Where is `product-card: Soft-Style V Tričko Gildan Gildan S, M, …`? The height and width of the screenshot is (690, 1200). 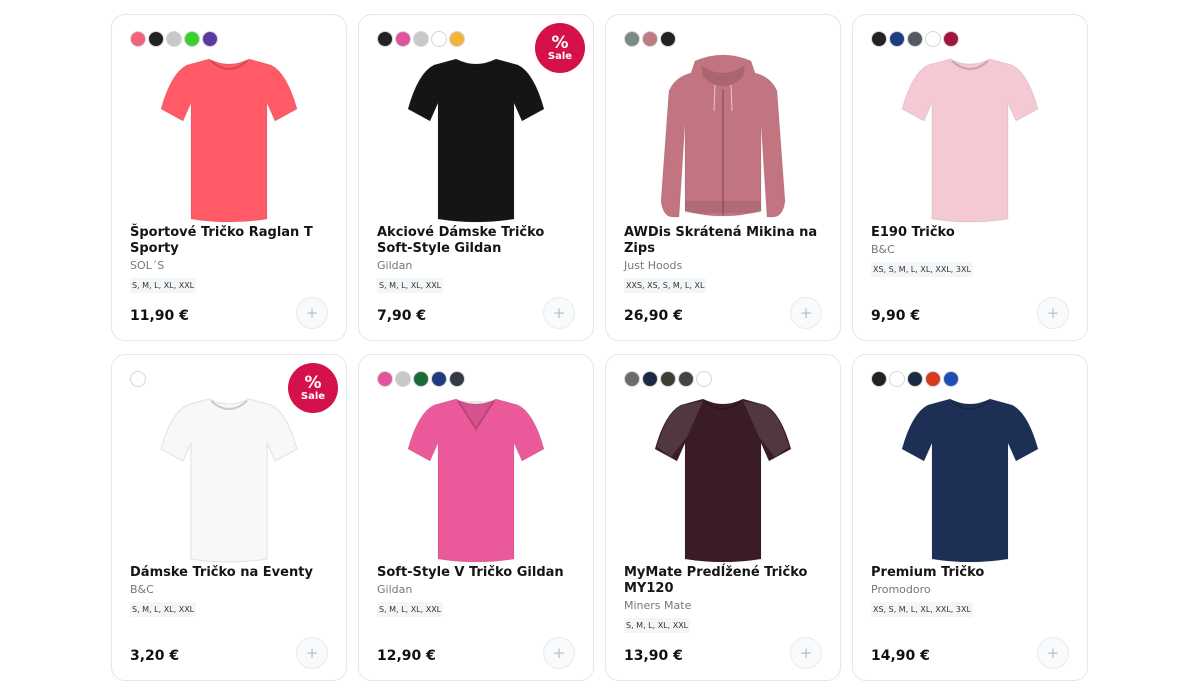
product-card: Soft-Style V Tričko Gildan Gildan S, M, … is located at coordinates (476, 517).